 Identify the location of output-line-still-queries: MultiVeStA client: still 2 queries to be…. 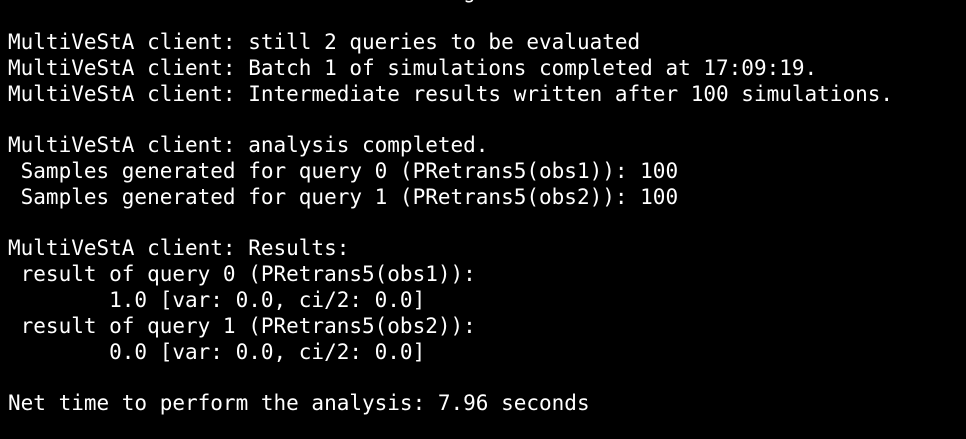
(324, 42).